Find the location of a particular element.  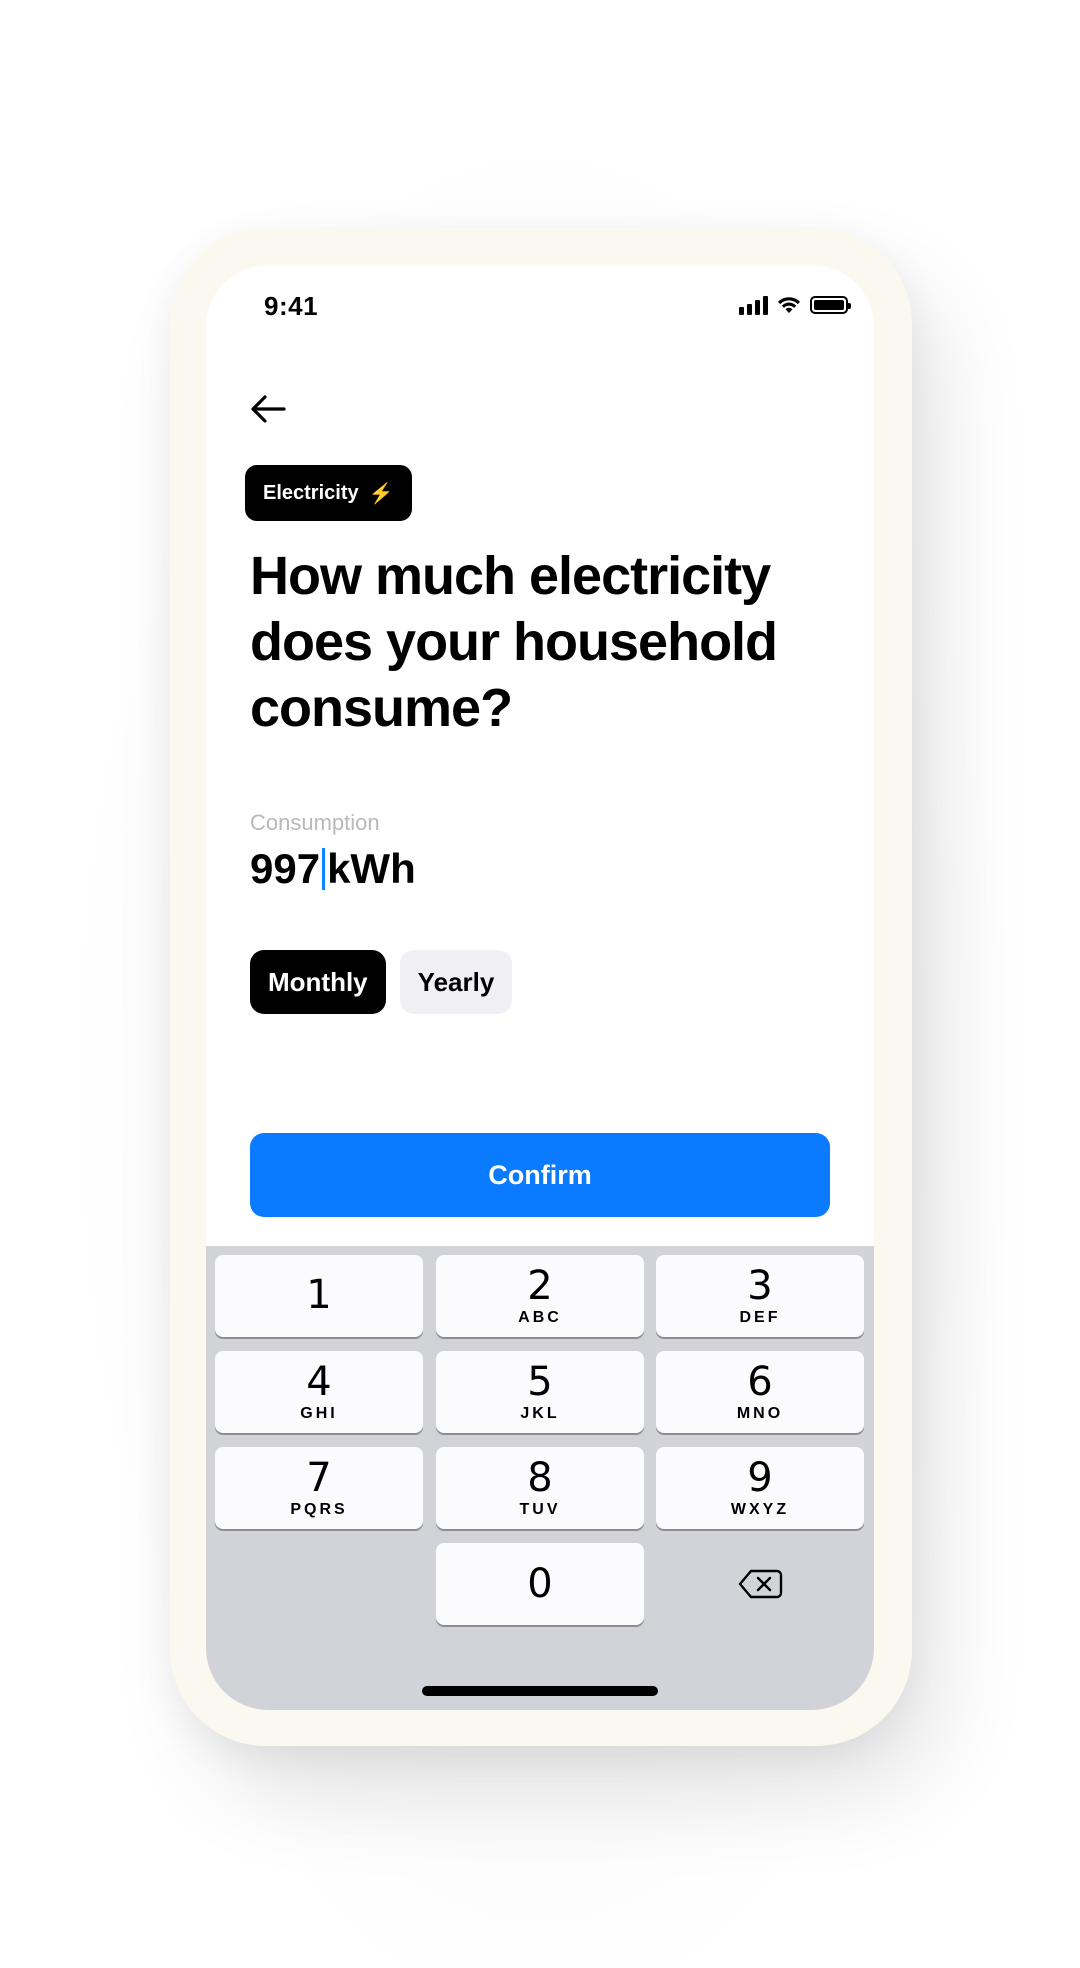

key-letters: PQRS is located at coordinates (319, 1509).